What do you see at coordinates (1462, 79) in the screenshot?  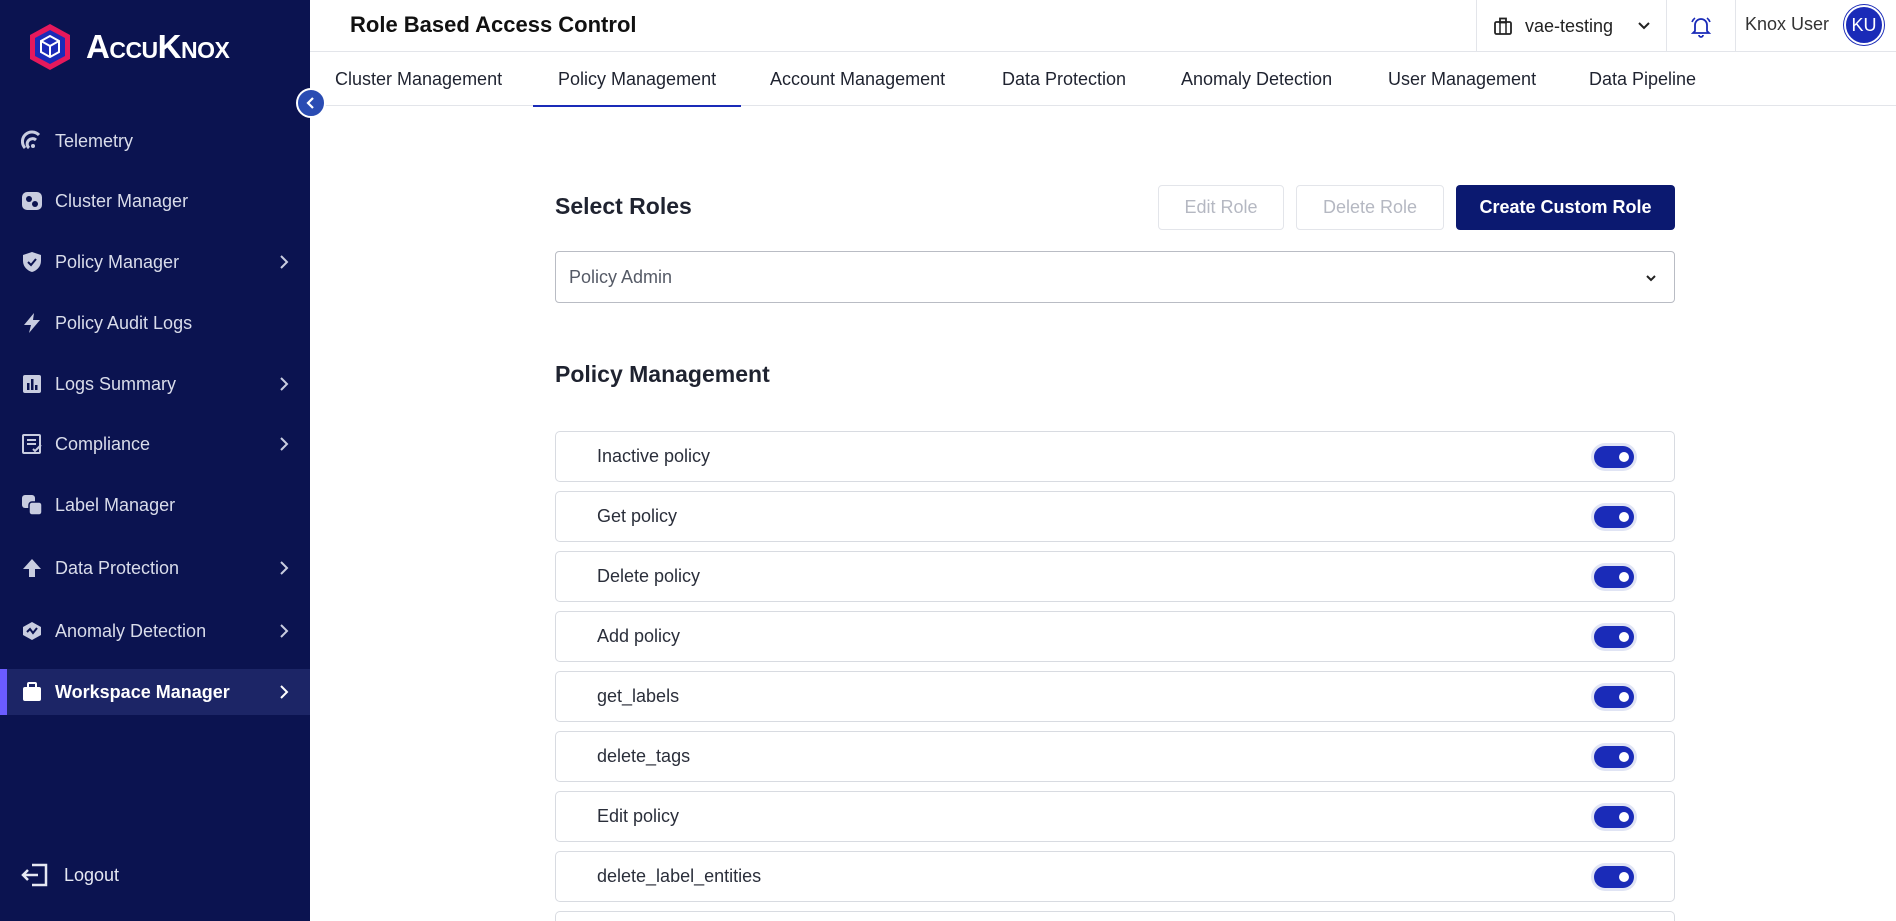 I see `tab-user-management: User Management` at bounding box center [1462, 79].